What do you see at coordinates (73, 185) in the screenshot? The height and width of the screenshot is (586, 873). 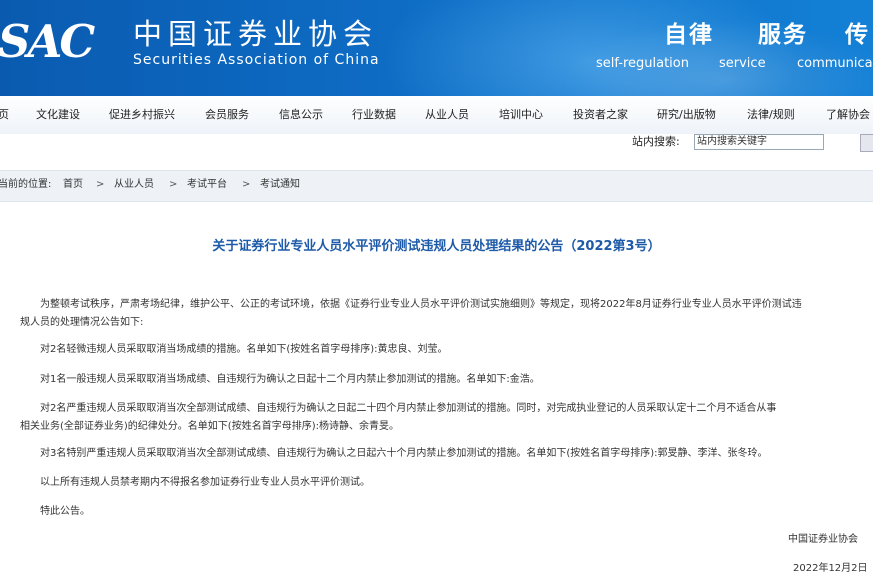 I see `breadcrumb-home: 首页` at bounding box center [73, 185].